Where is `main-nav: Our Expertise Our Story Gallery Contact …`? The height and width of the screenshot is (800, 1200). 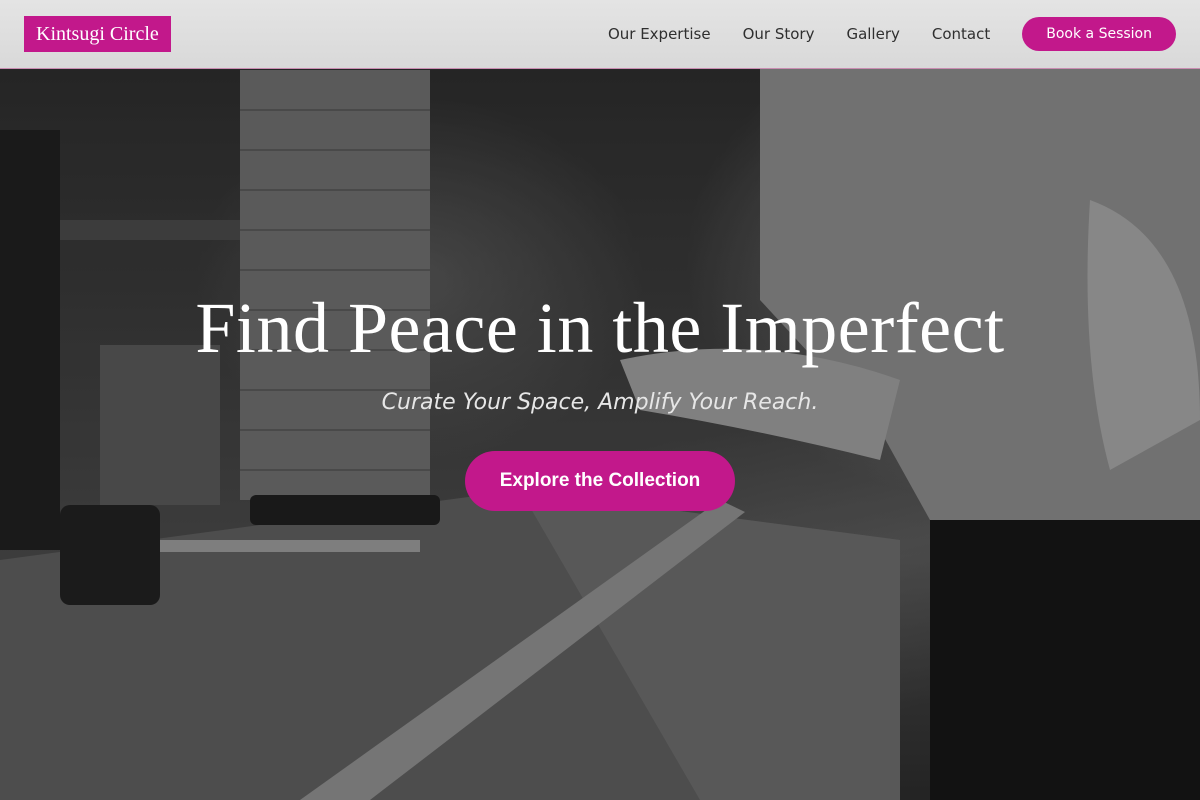 main-nav: Our Expertise Our Story Gallery Contact … is located at coordinates (892, 34).